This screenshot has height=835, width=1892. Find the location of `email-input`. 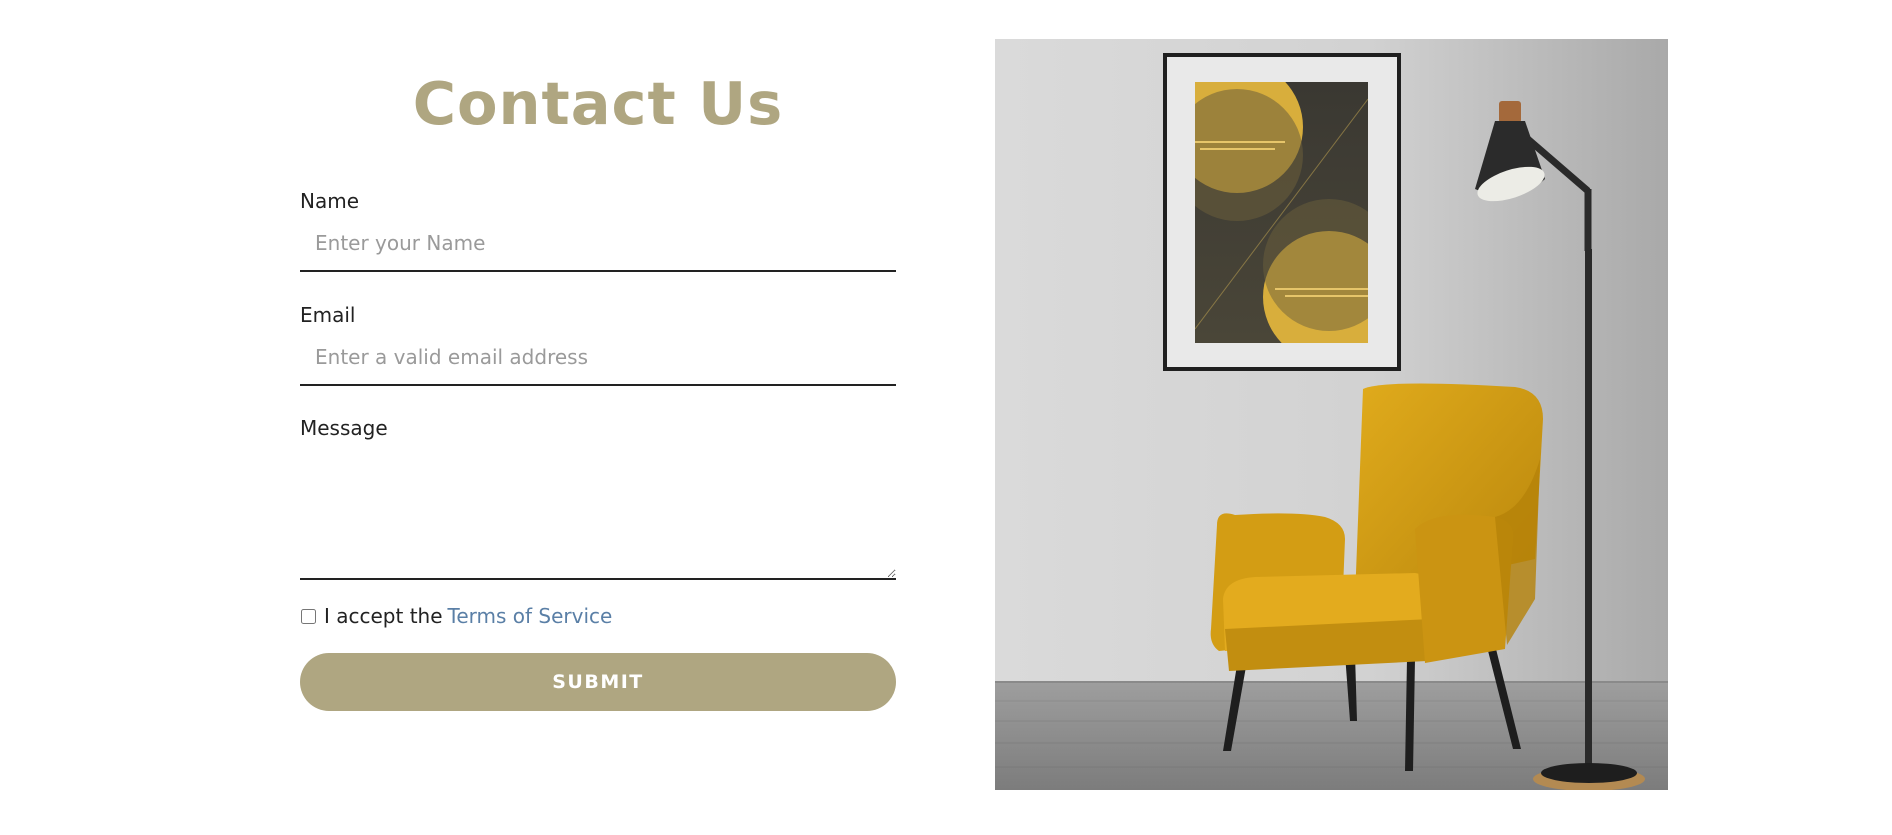

email-input is located at coordinates (598, 357).